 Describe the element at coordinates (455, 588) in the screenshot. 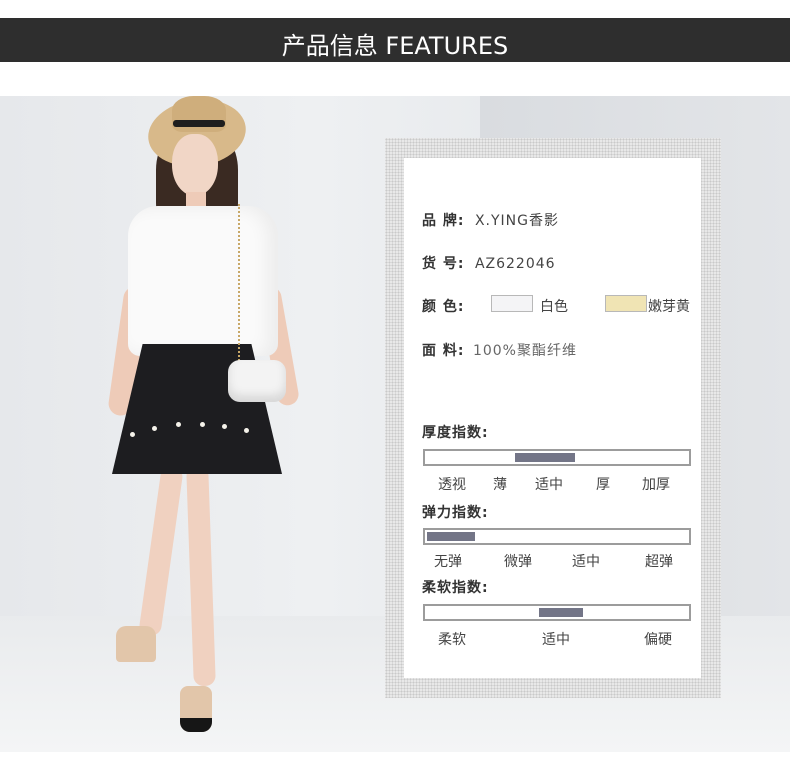

I see `softness-title: 柔软指数:` at that location.